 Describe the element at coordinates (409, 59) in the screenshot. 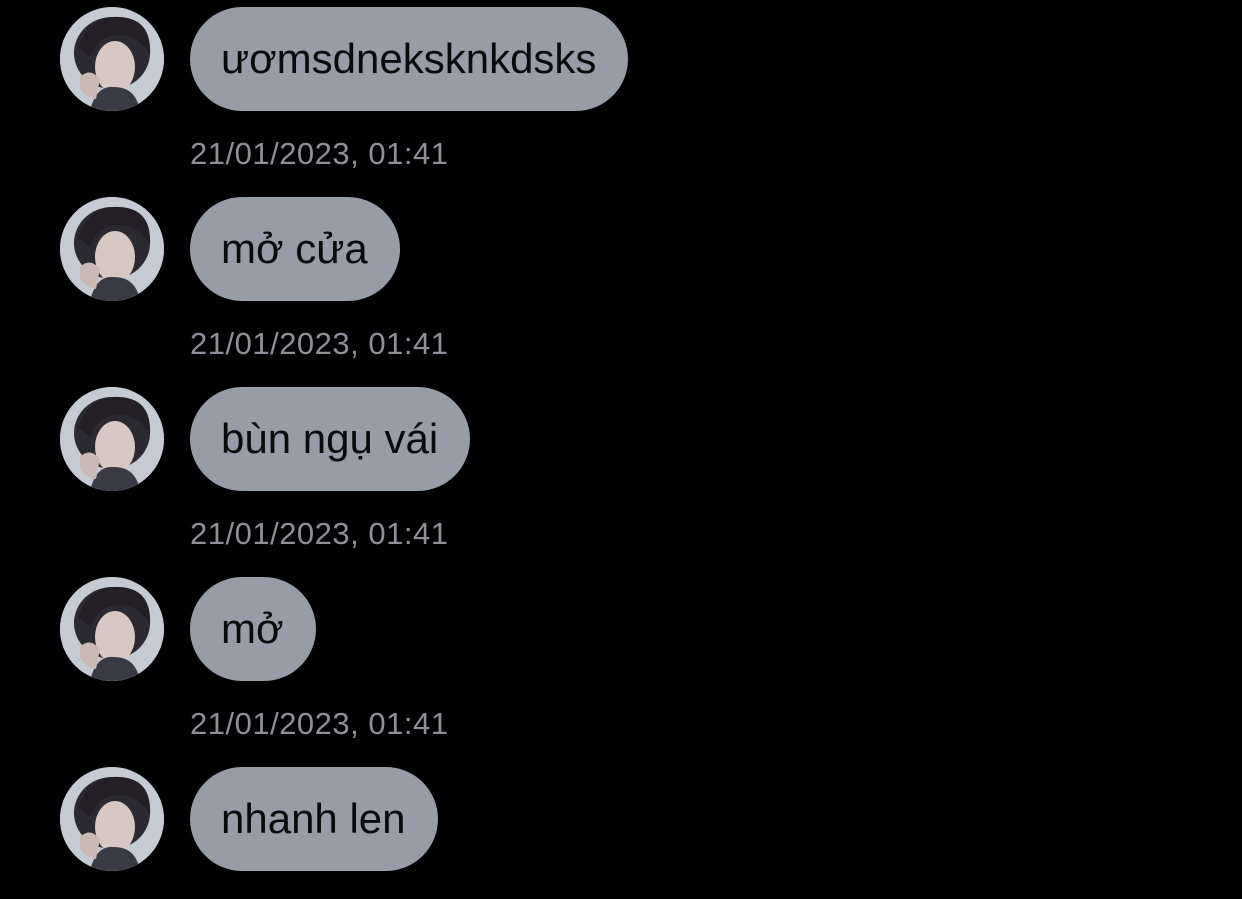

I see `message-bubble: ươmsdneksknkdsks` at that location.